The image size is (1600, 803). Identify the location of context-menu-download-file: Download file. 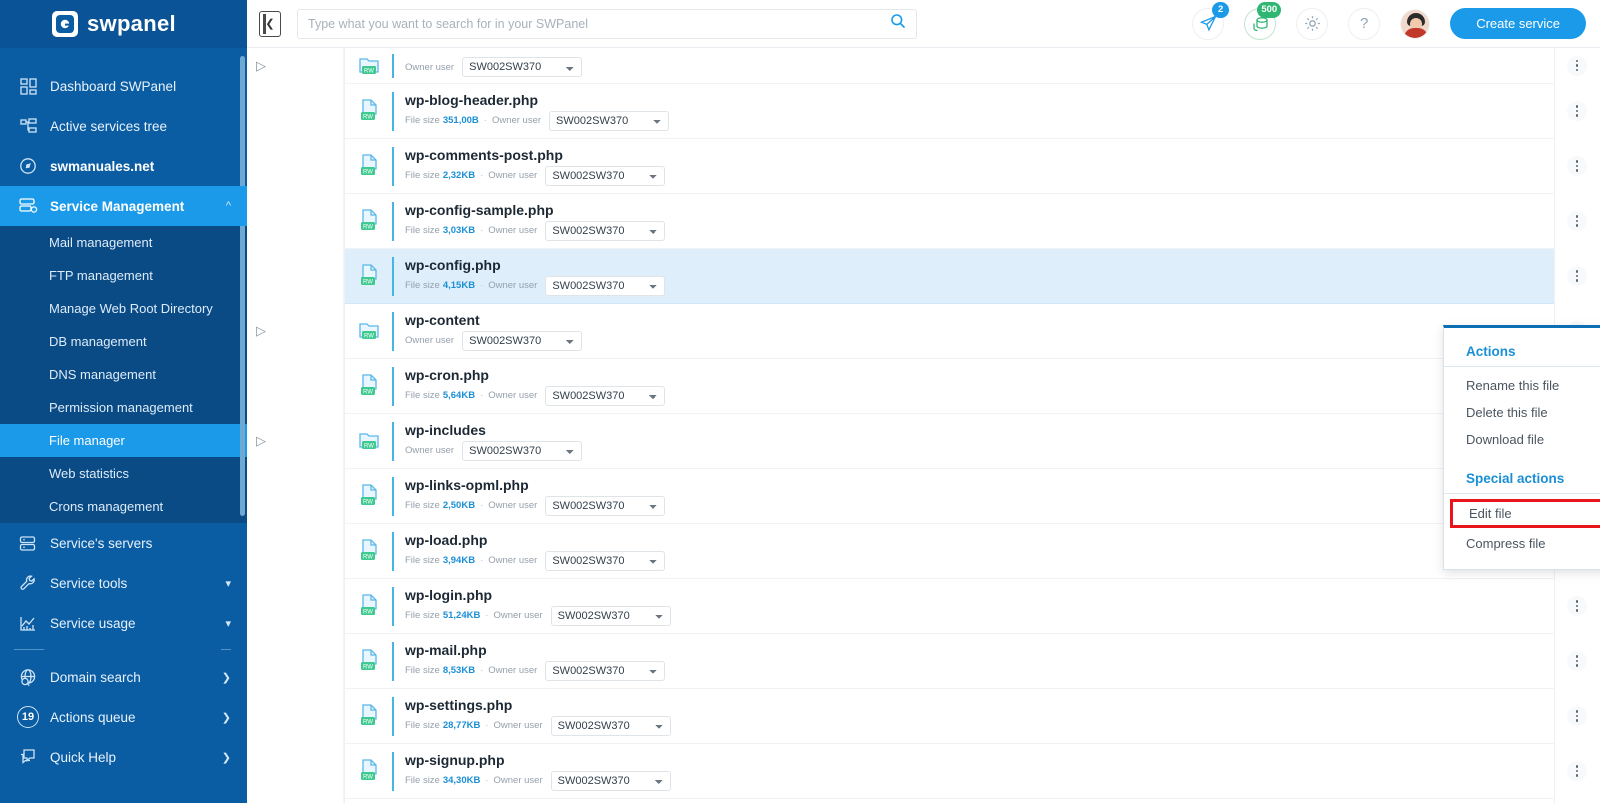
(1522, 439).